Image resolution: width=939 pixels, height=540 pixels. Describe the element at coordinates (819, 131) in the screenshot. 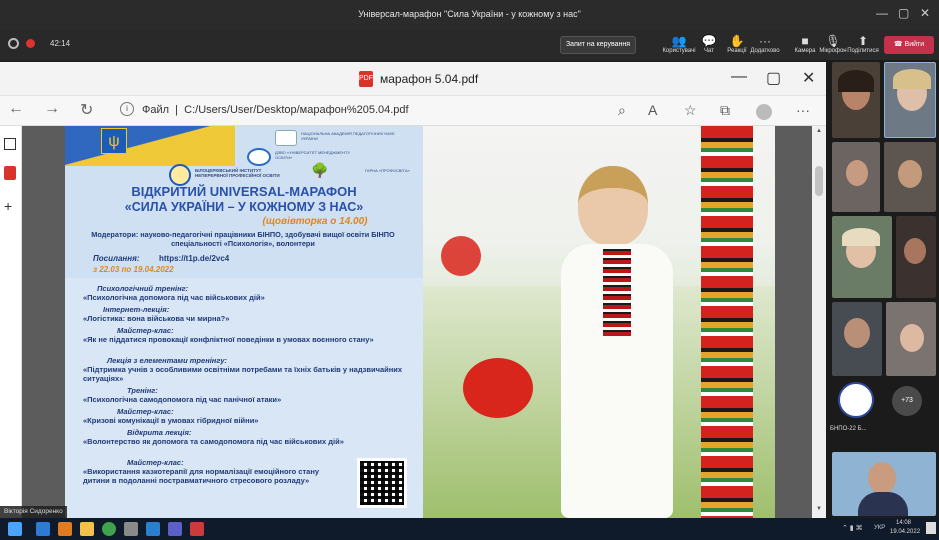

I see `scroll-up-icon: ▲` at that location.